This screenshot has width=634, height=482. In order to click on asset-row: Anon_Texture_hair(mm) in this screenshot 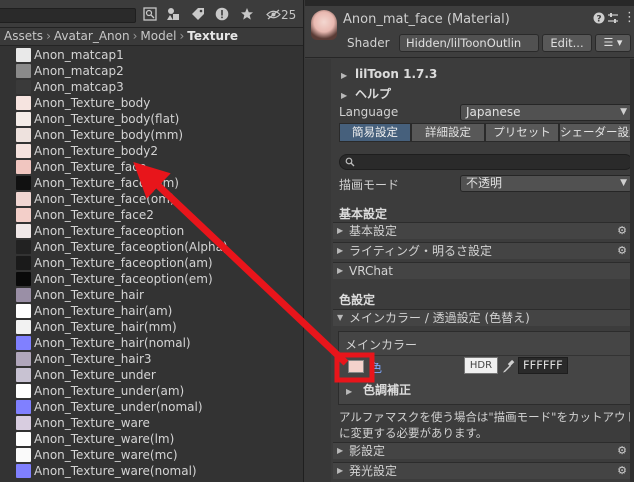, I will do `click(151, 327)`.